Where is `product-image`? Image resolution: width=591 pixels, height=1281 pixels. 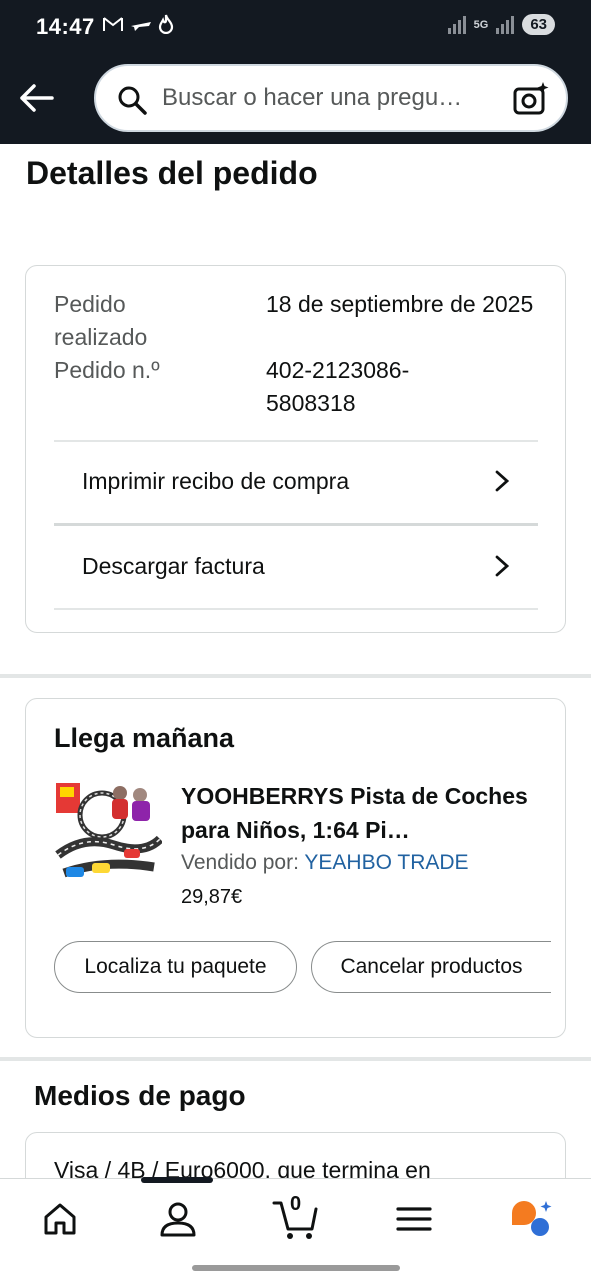
product-image is located at coordinates (108, 835).